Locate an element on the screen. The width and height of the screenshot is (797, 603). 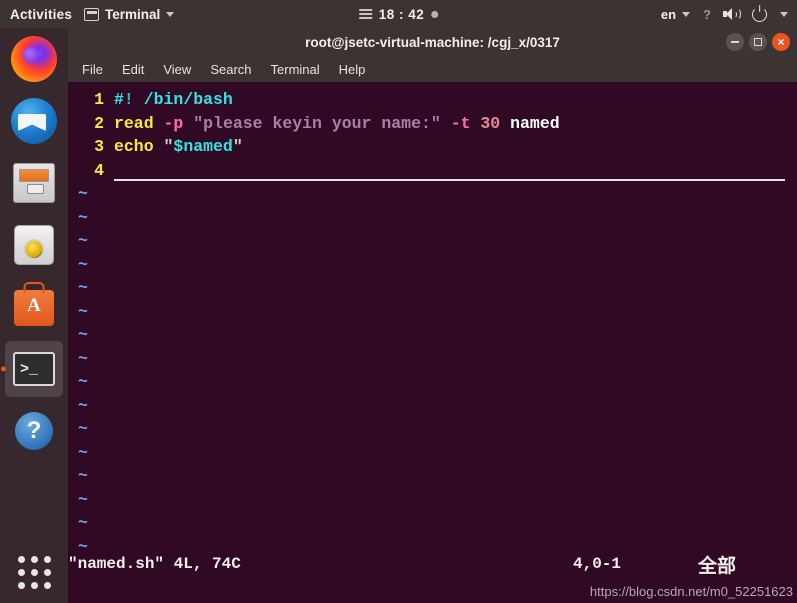
menu-help: Help is located at coordinates (352, 69).